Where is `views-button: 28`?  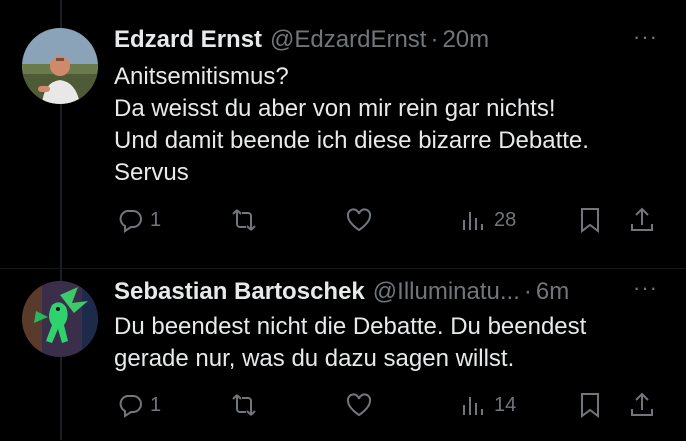
views-button: 28 is located at coordinates (488, 220).